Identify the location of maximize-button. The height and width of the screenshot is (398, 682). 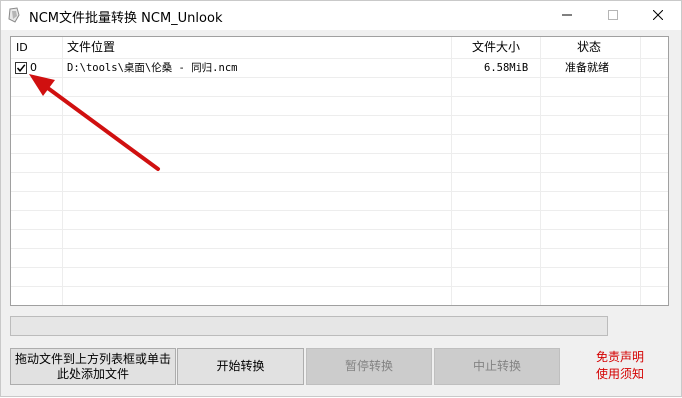
(613, 15).